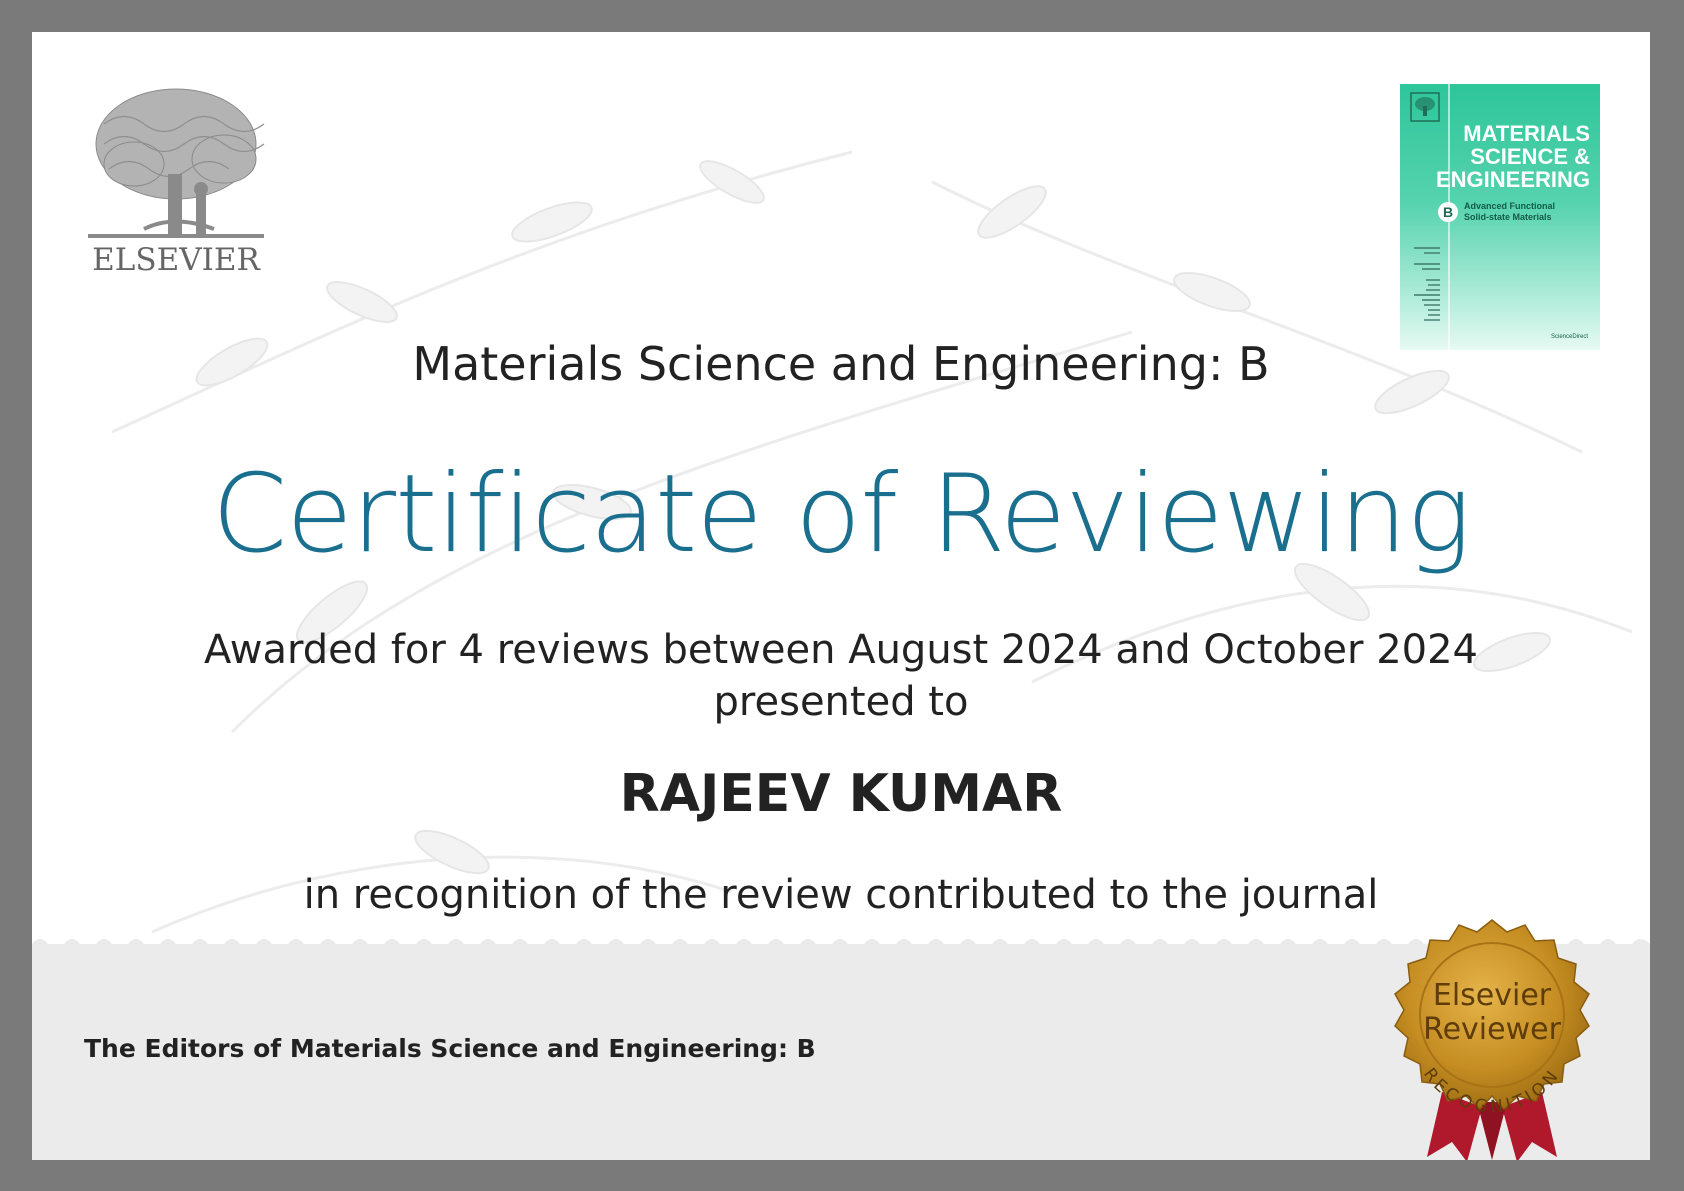 This screenshot has height=1191, width=1684. I want to click on cover-title-line: SCIENCE &, so click(1530, 156).